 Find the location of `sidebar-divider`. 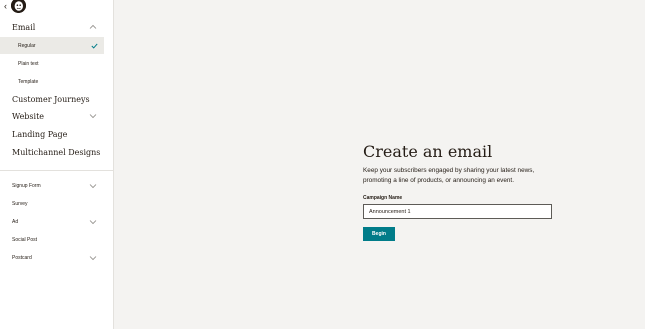

sidebar-divider is located at coordinates (56, 170).